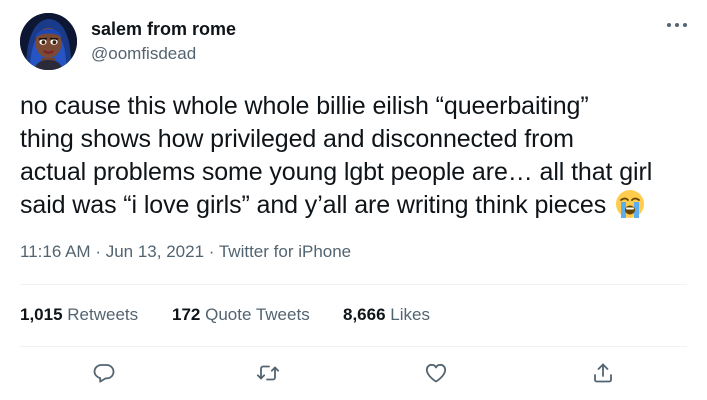  I want to click on like-button, so click(436, 373).